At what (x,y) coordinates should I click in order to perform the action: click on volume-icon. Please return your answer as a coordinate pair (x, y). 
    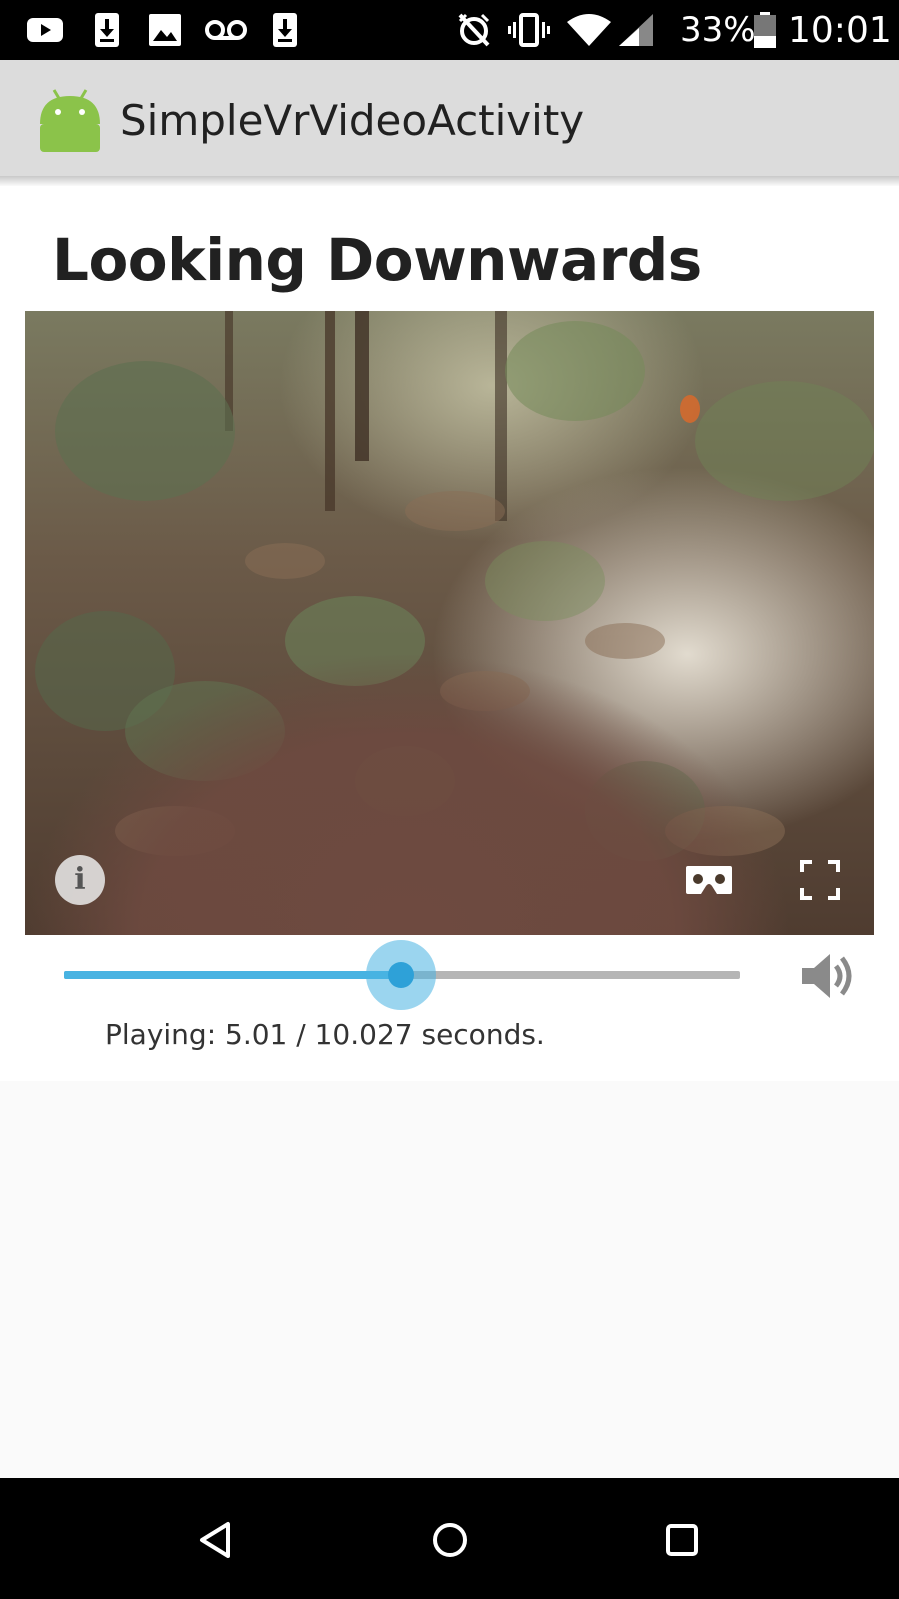
    Looking at the image, I should click on (828, 976).